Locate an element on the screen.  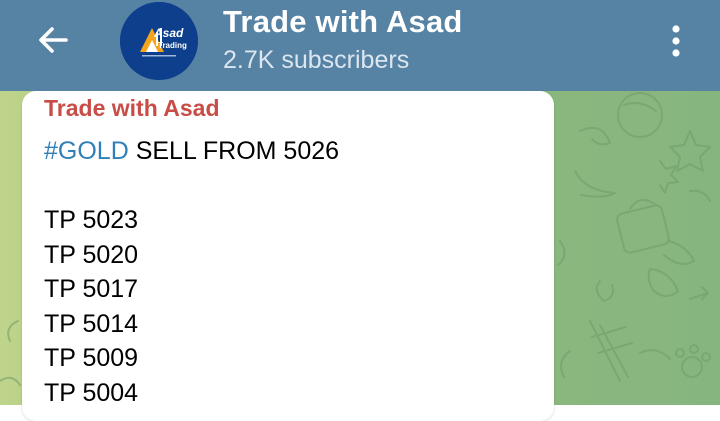
back-button is located at coordinates (53, 40).